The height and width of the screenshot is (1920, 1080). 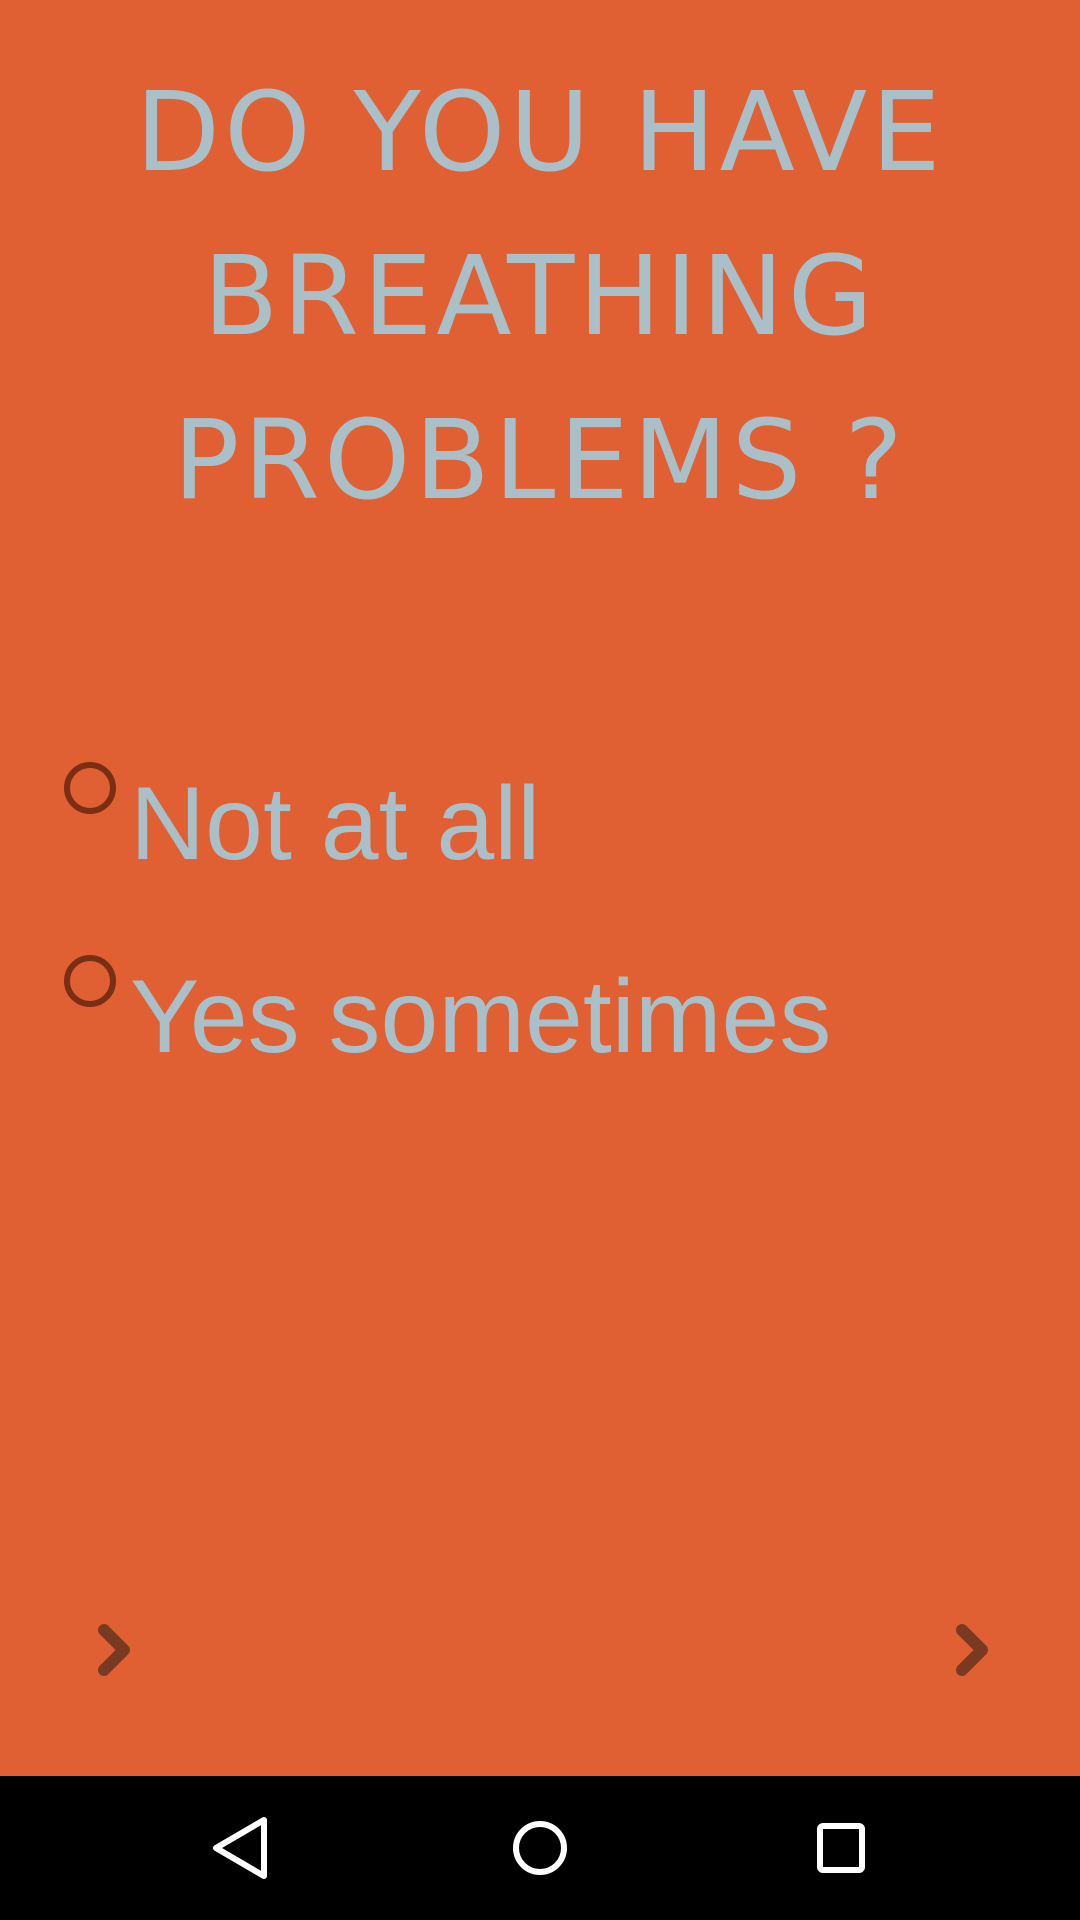 I want to click on system-navigation-bar, so click(x=540, y=1848).